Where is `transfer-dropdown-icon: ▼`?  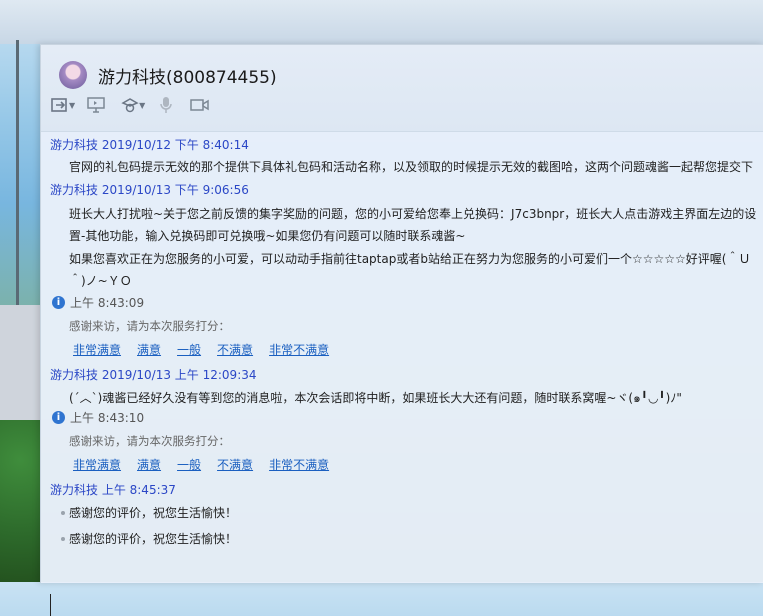
transfer-dropdown-icon: ▼ is located at coordinates (72, 105).